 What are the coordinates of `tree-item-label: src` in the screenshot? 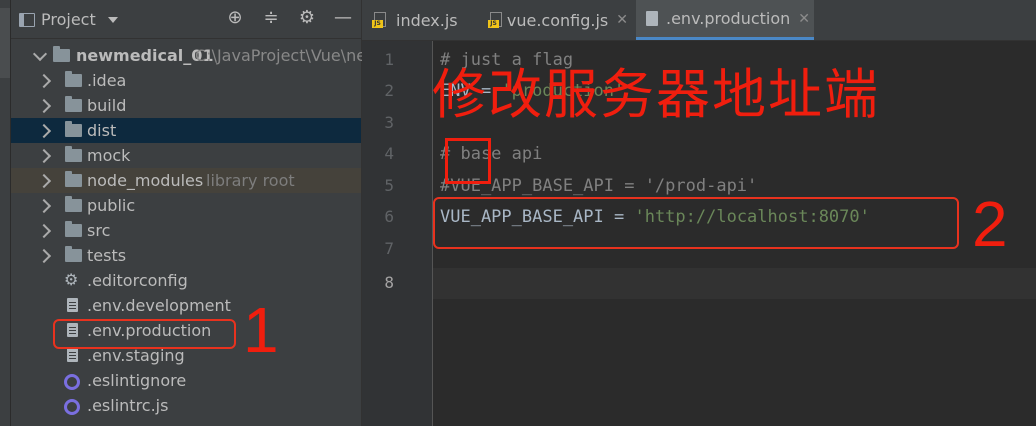 It's located at (99, 230).